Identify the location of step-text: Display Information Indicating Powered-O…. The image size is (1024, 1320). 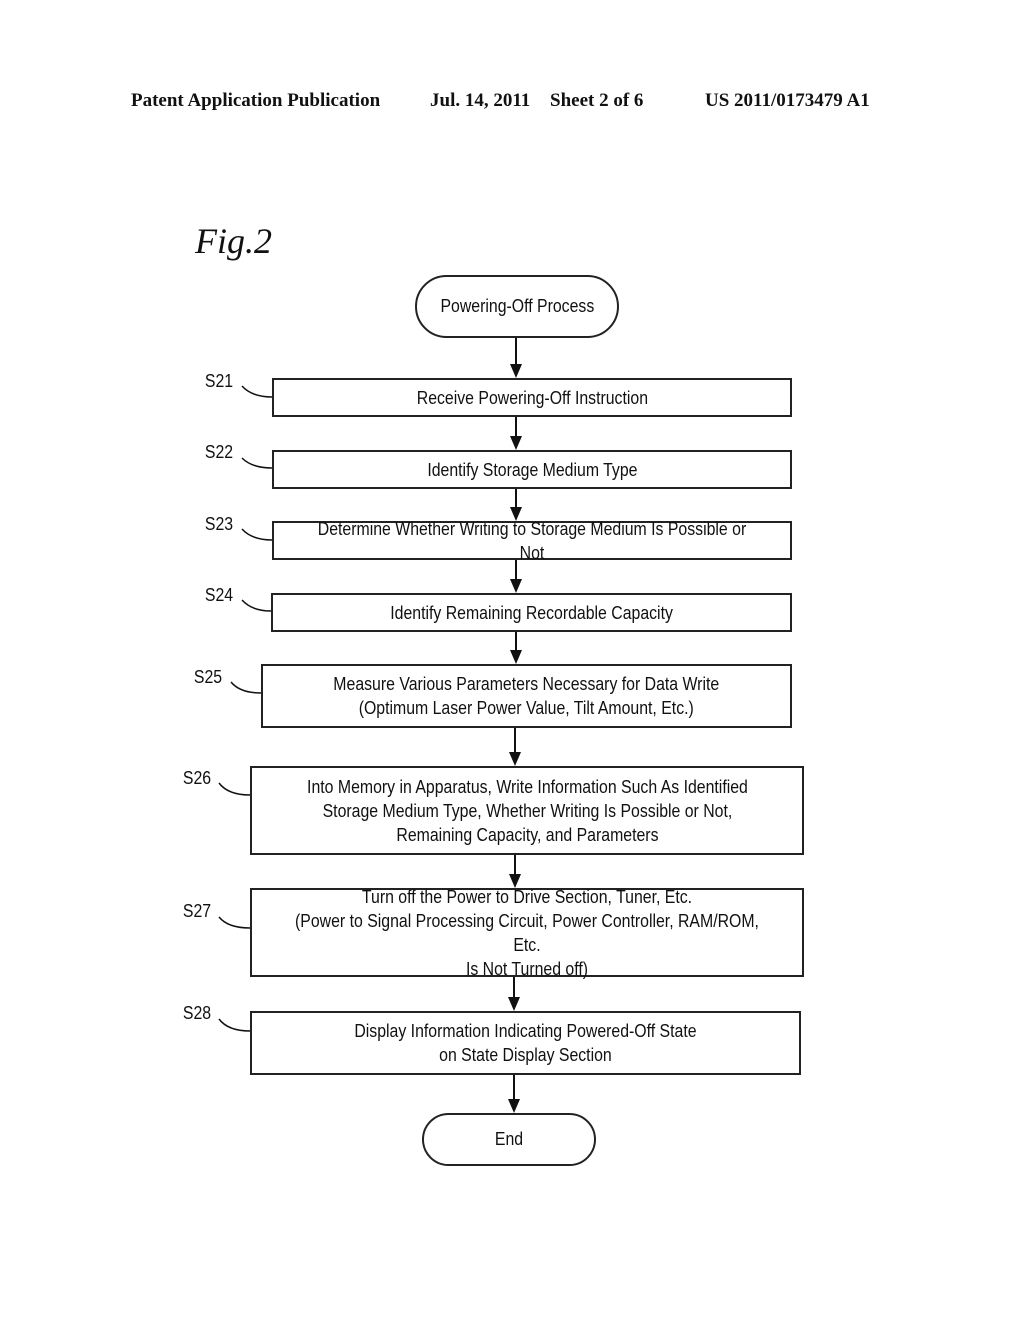
(525, 1043).